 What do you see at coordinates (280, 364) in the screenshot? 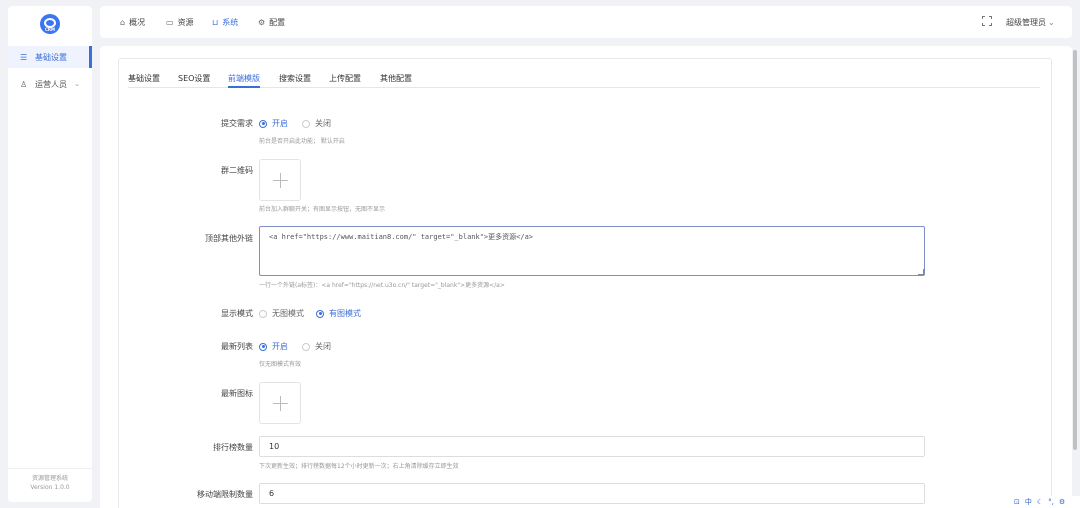
I see `latest-list-hint: 仅无图模式有效` at bounding box center [280, 364].